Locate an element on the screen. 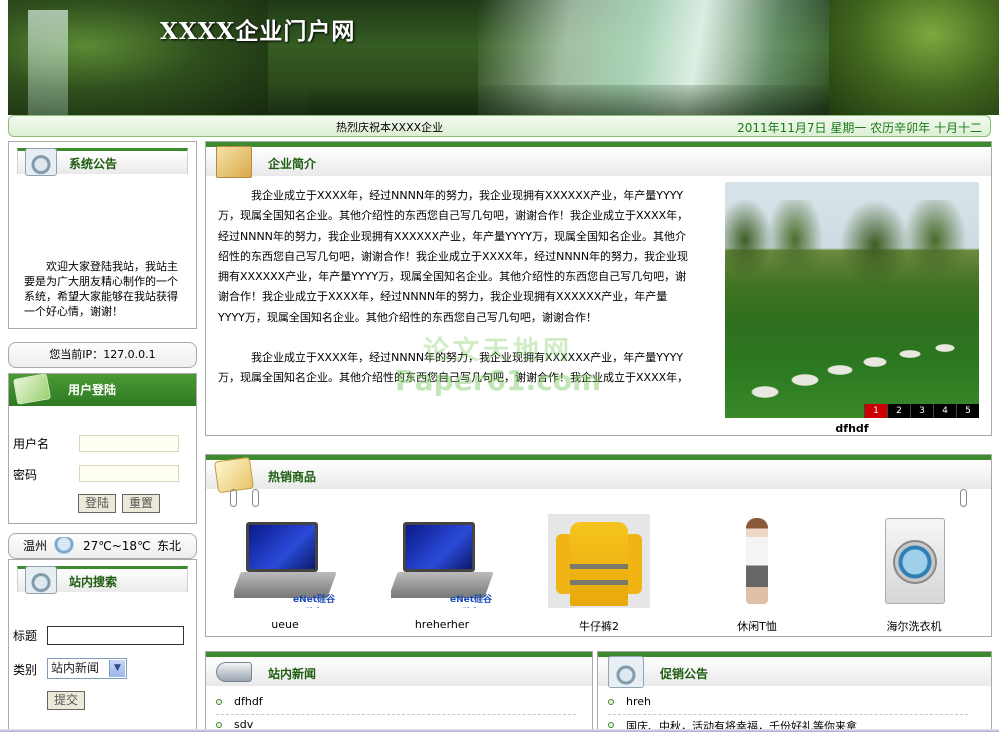 This screenshot has height=732, width=999. goods-item: 牛仔裤2 is located at coordinates (599, 574).